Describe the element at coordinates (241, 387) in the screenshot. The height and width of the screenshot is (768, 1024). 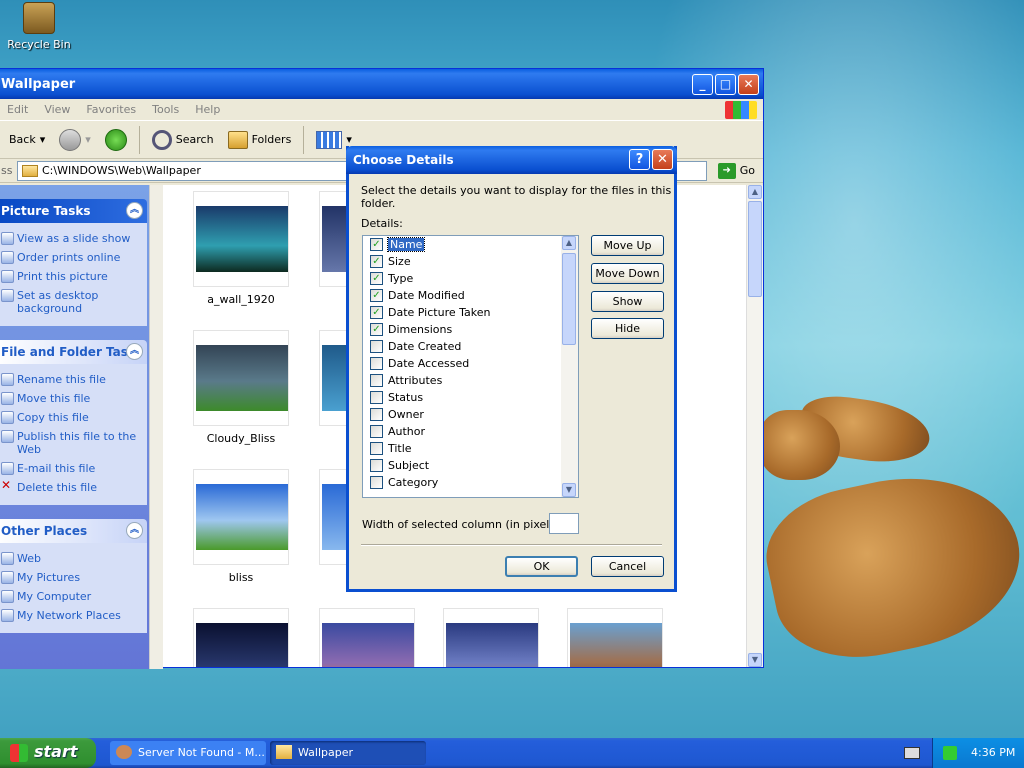
I see `thumbnail-item: Cloudy_Bliss` at that location.